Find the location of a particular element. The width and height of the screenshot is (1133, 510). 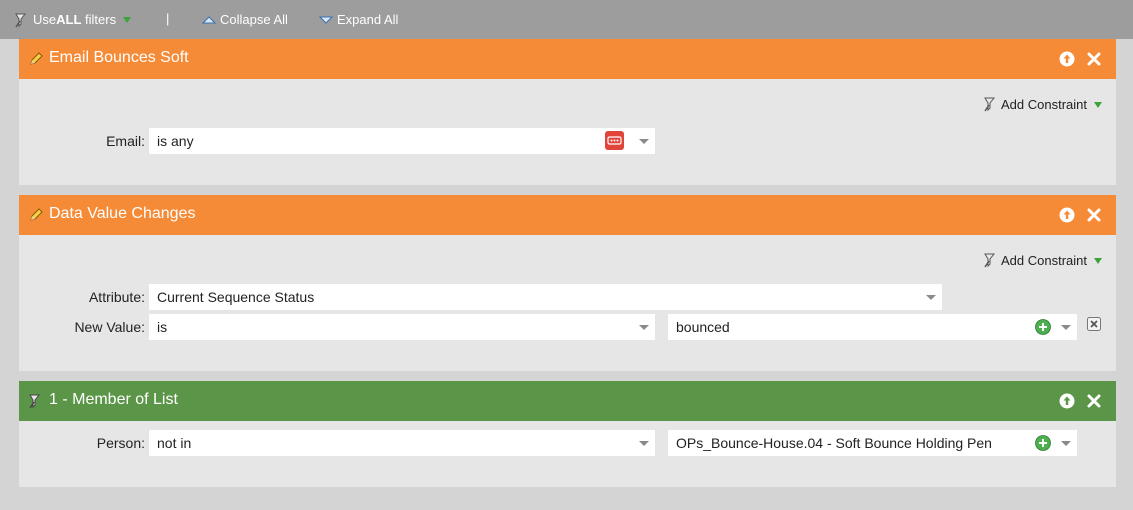

email-operator-value: is any is located at coordinates (175, 141).